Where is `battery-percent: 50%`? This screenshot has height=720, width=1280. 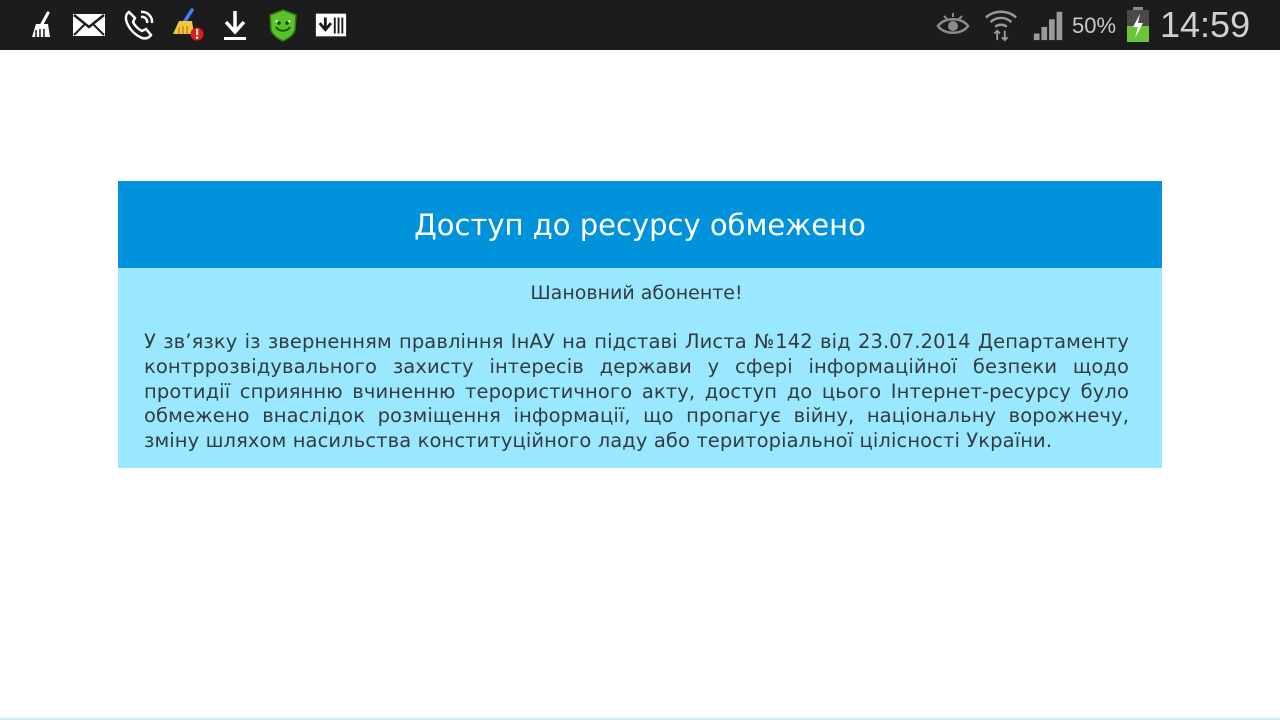
battery-percent: 50% is located at coordinates (1094, 25).